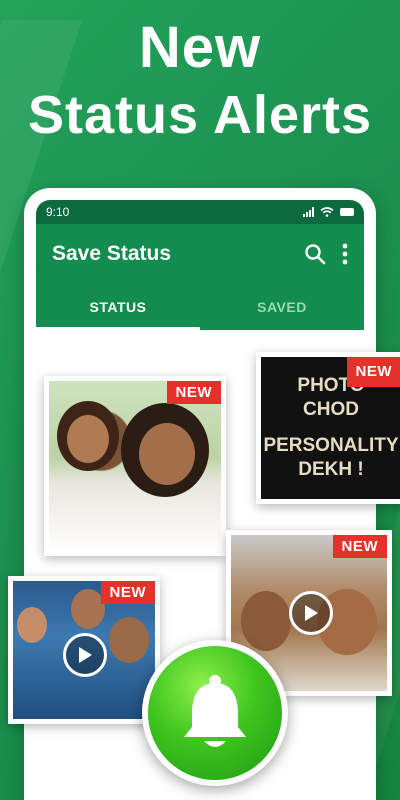 The image size is (400, 800). What do you see at coordinates (118, 328) in the screenshot?
I see `tab-indicator` at bounding box center [118, 328].